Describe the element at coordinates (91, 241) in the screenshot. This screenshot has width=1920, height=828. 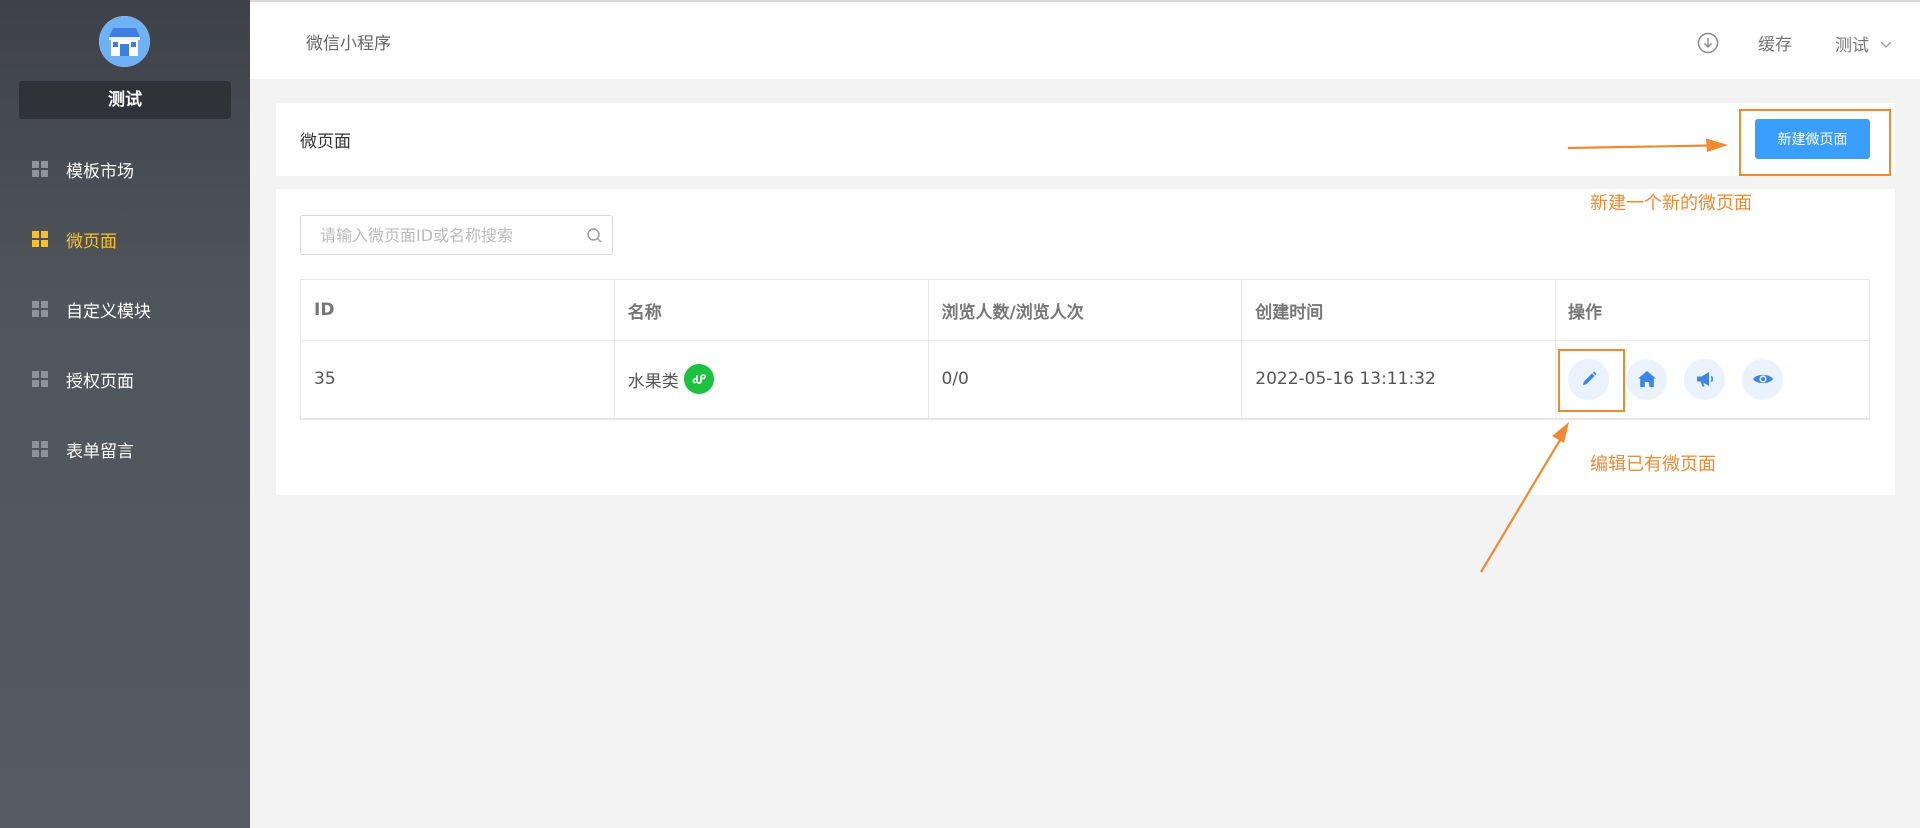
I see `sidebar-item-label: 微页面` at that location.